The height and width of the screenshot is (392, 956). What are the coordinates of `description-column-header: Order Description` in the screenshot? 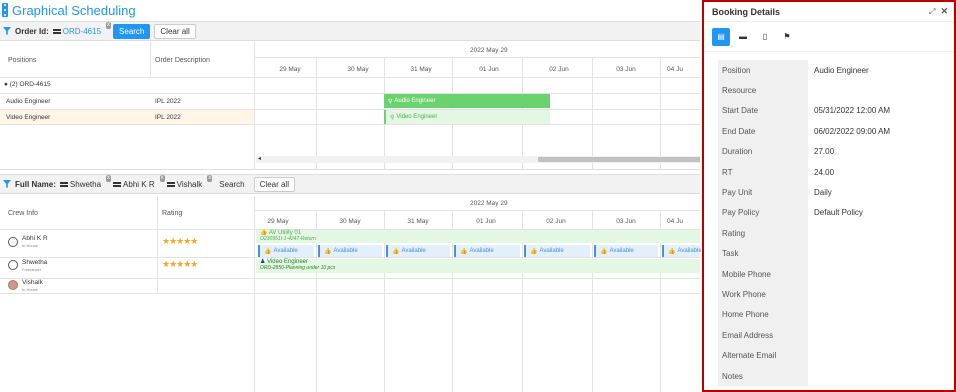 It's located at (182, 60).